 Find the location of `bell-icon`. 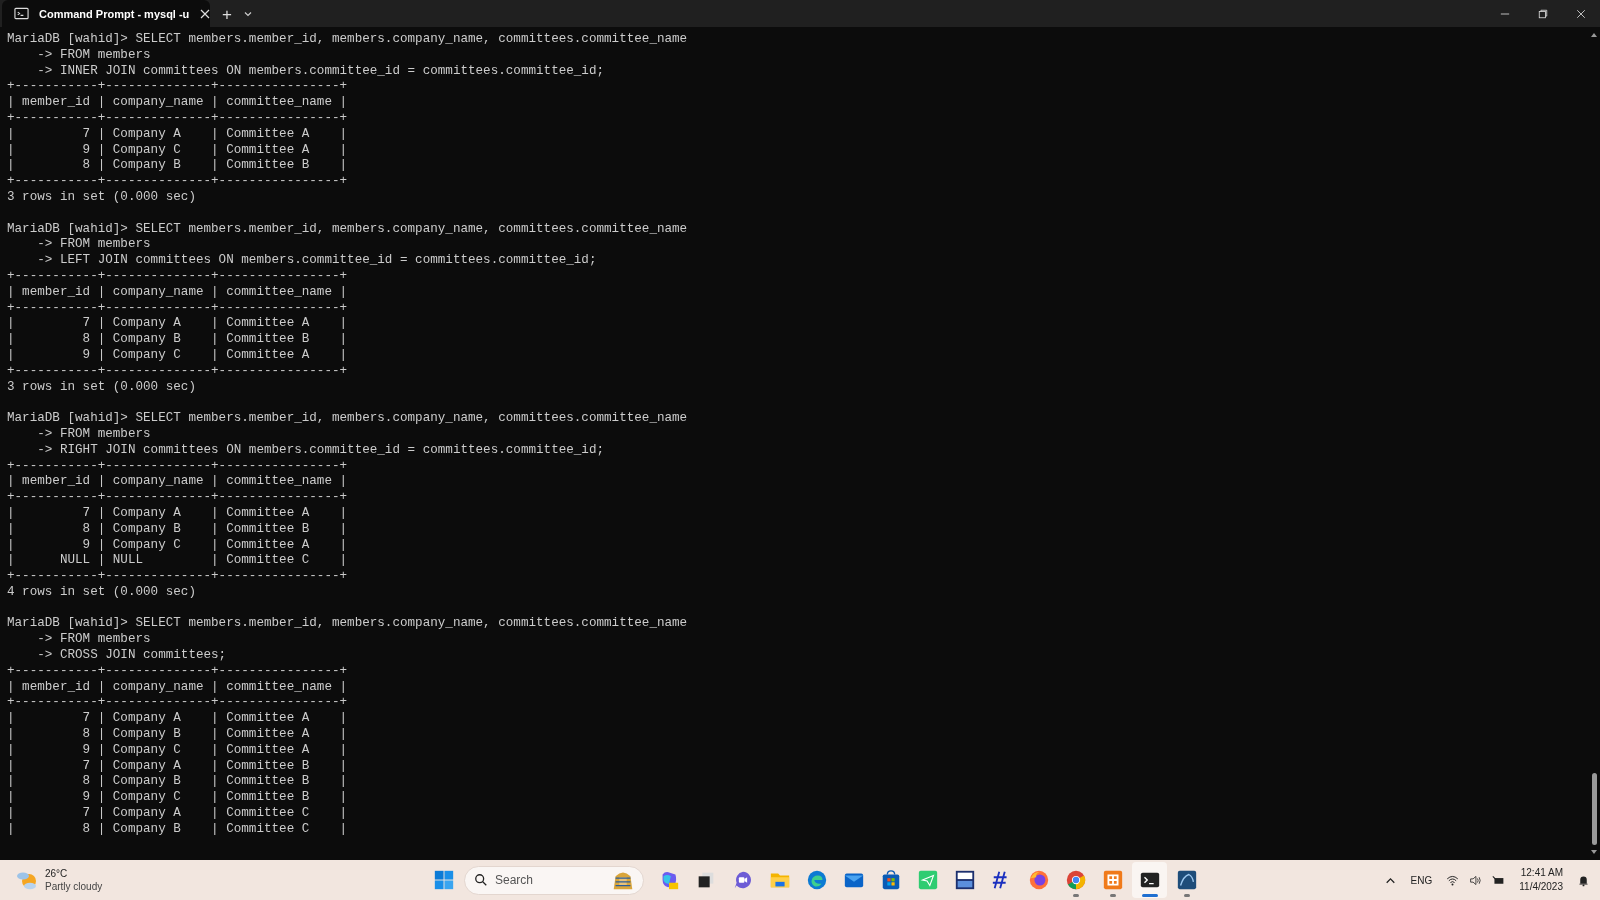

bell-icon is located at coordinates (1583, 880).